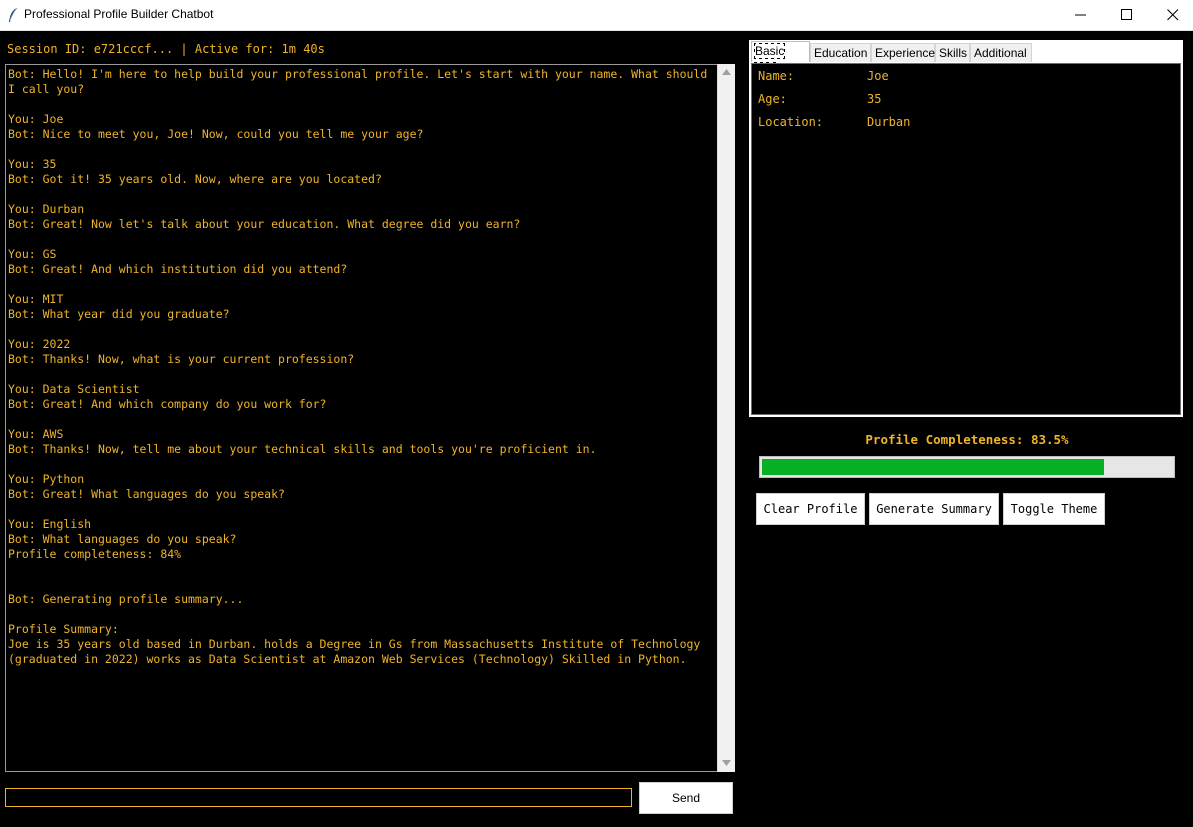  What do you see at coordinates (13, 14) in the screenshot?
I see `feather-icon` at bounding box center [13, 14].